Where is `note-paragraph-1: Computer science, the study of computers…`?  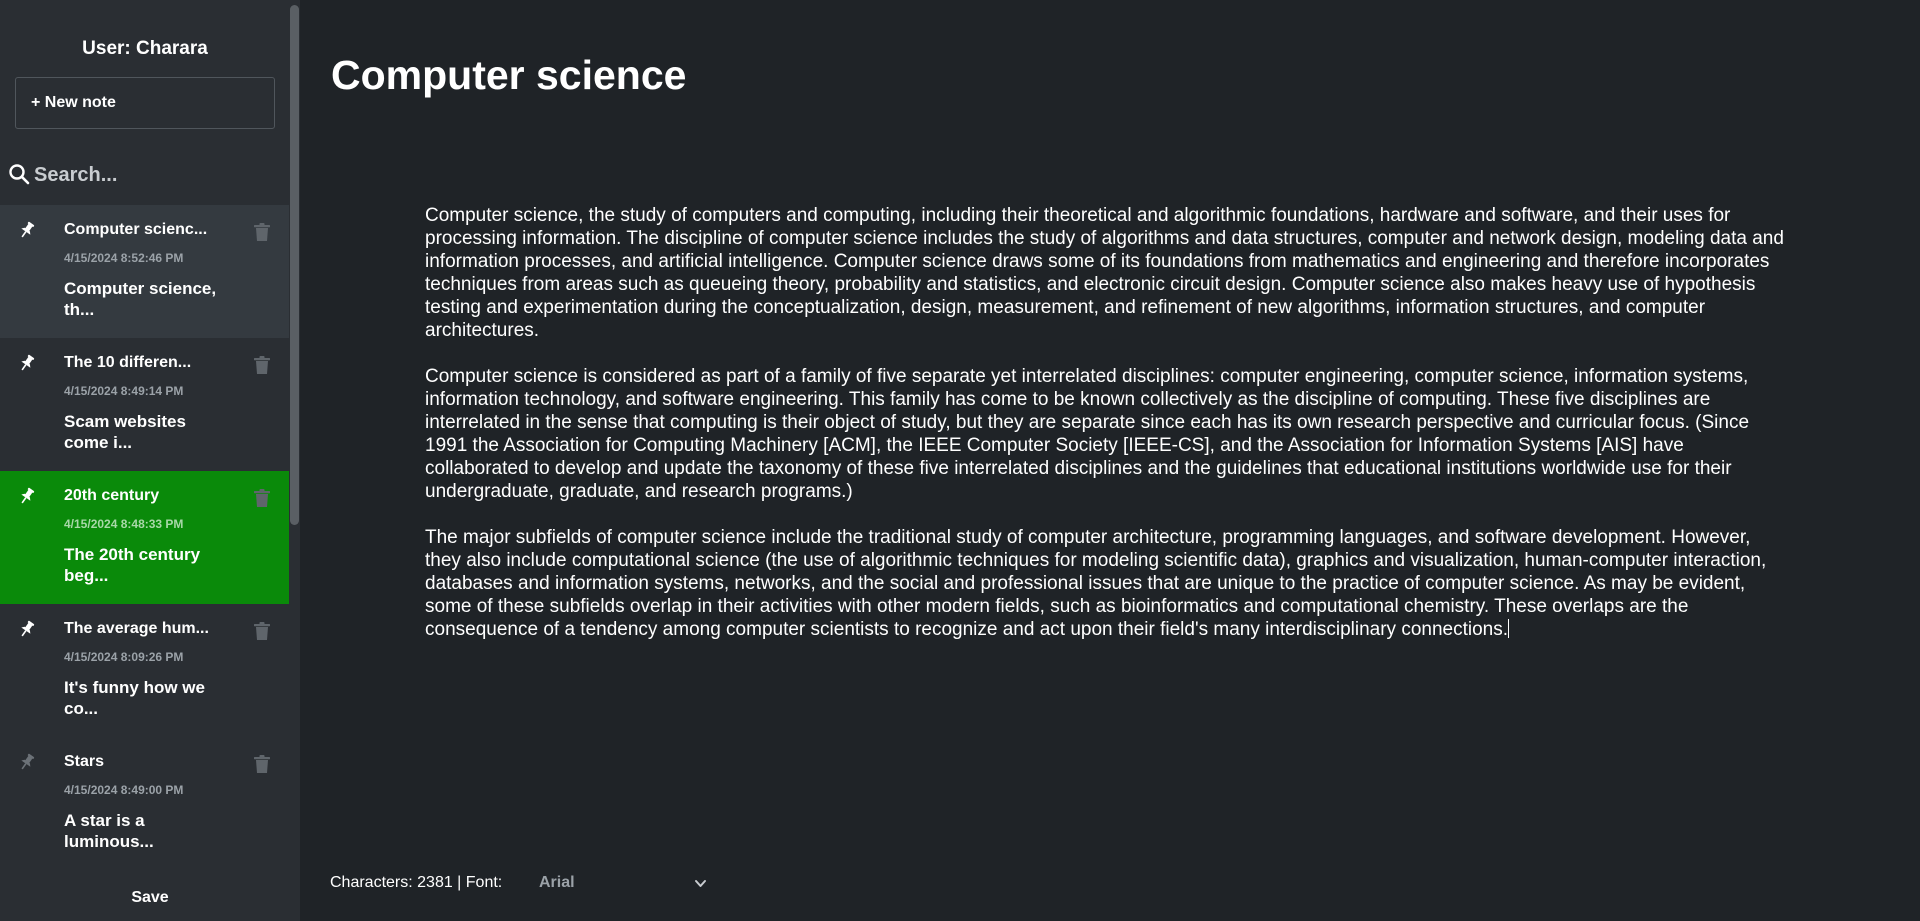
note-paragraph-1: Computer science, the study of computers… is located at coordinates (1104, 273).